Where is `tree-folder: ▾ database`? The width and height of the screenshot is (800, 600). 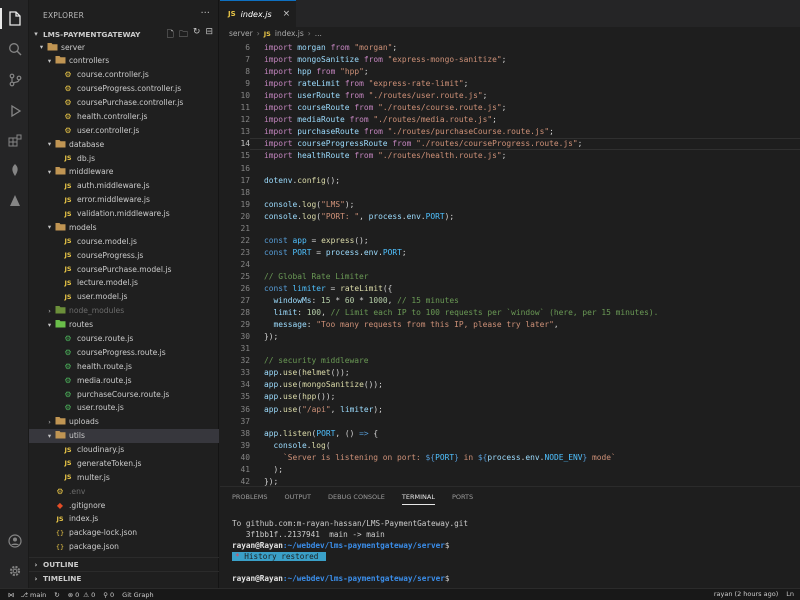 tree-folder: ▾ database is located at coordinates (124, 144).